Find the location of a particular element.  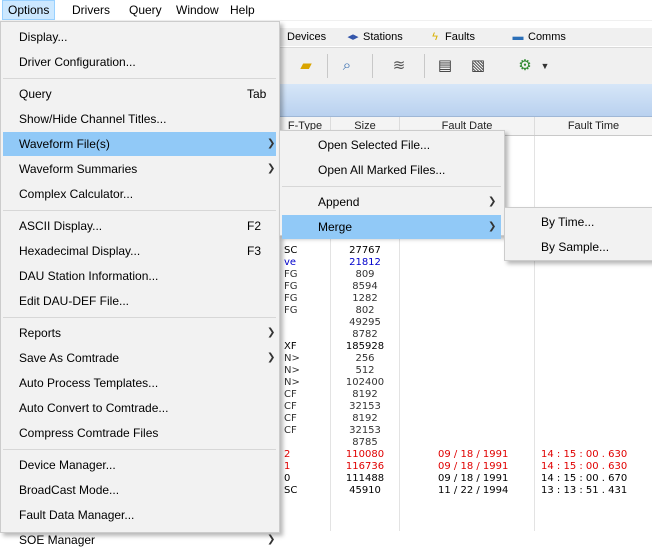

menu-item-append: Append ❯ is located at coordinates (391, 202).